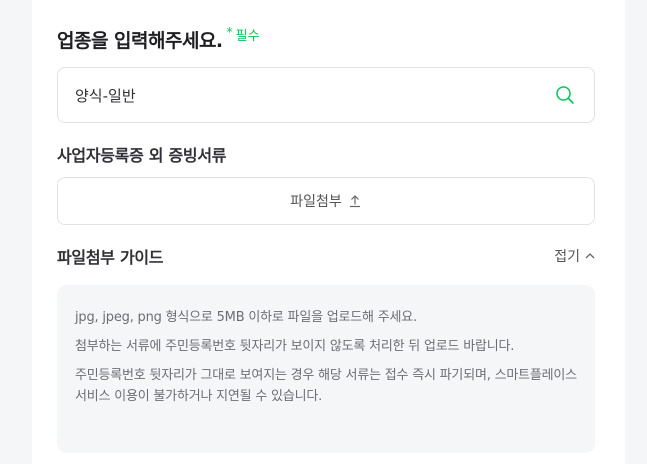 This screenshot has width=647, height=464. I want to click on fold-label: 접기, so click(567, 257).